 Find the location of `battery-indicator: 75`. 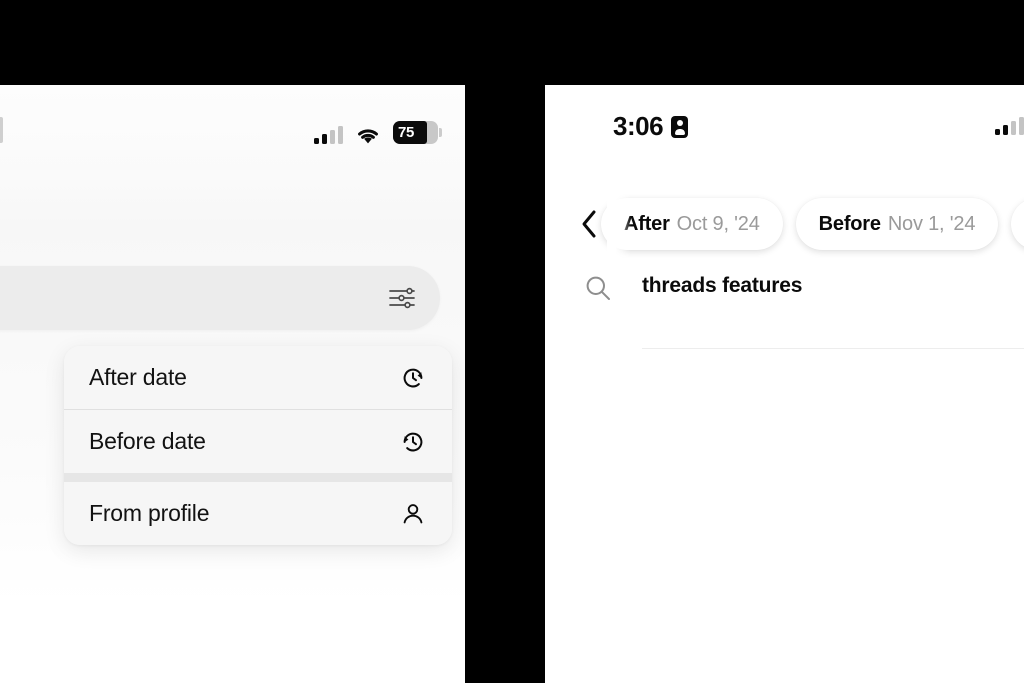

battery-indicator: 75 is located at coordinates (417, 132).